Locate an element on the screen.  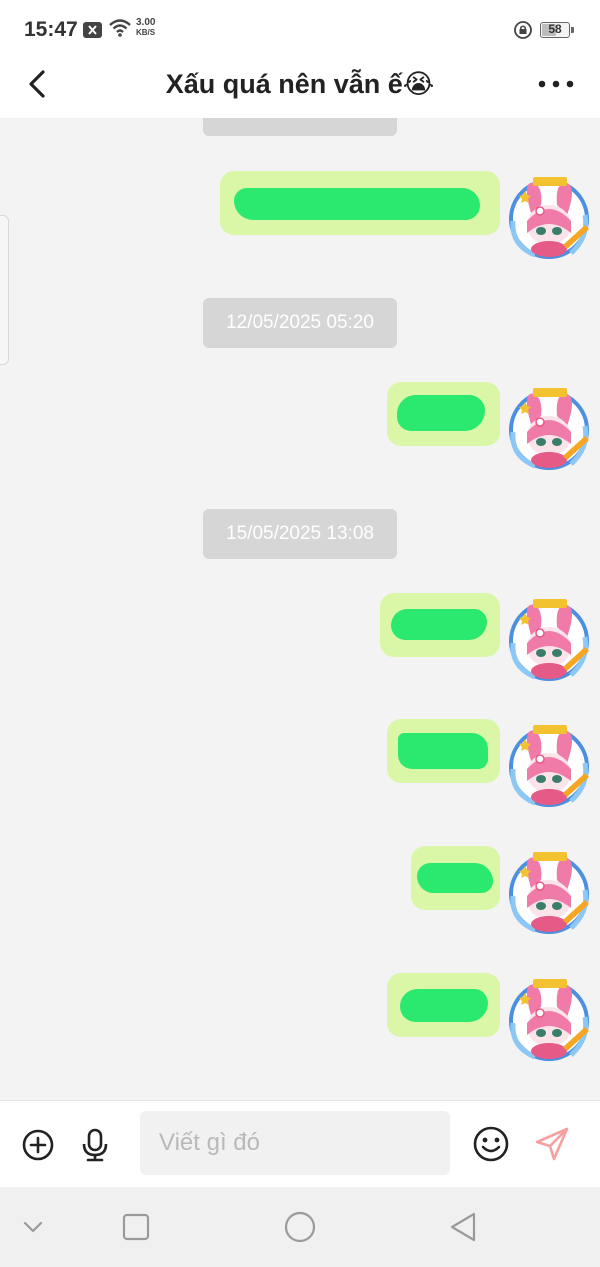
side-panel-handle is located at coordinates (4, 290).